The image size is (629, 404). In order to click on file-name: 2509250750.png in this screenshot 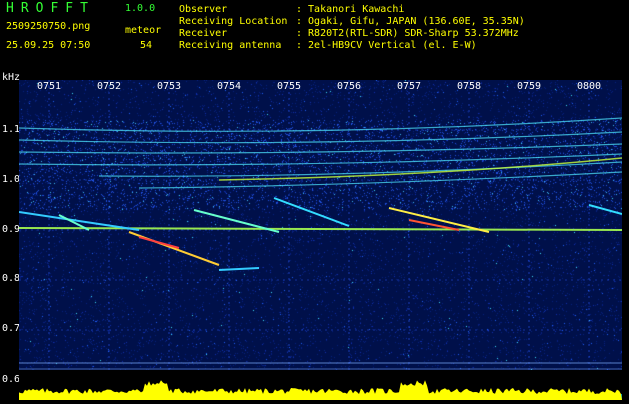, I will do `click(48, 26)`.